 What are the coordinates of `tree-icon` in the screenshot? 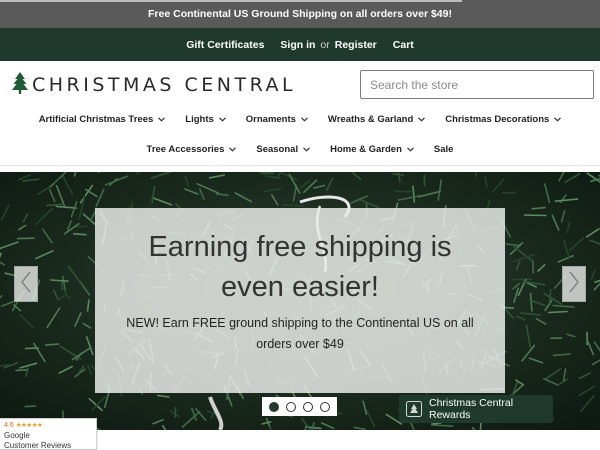 It's located at (20, 85).